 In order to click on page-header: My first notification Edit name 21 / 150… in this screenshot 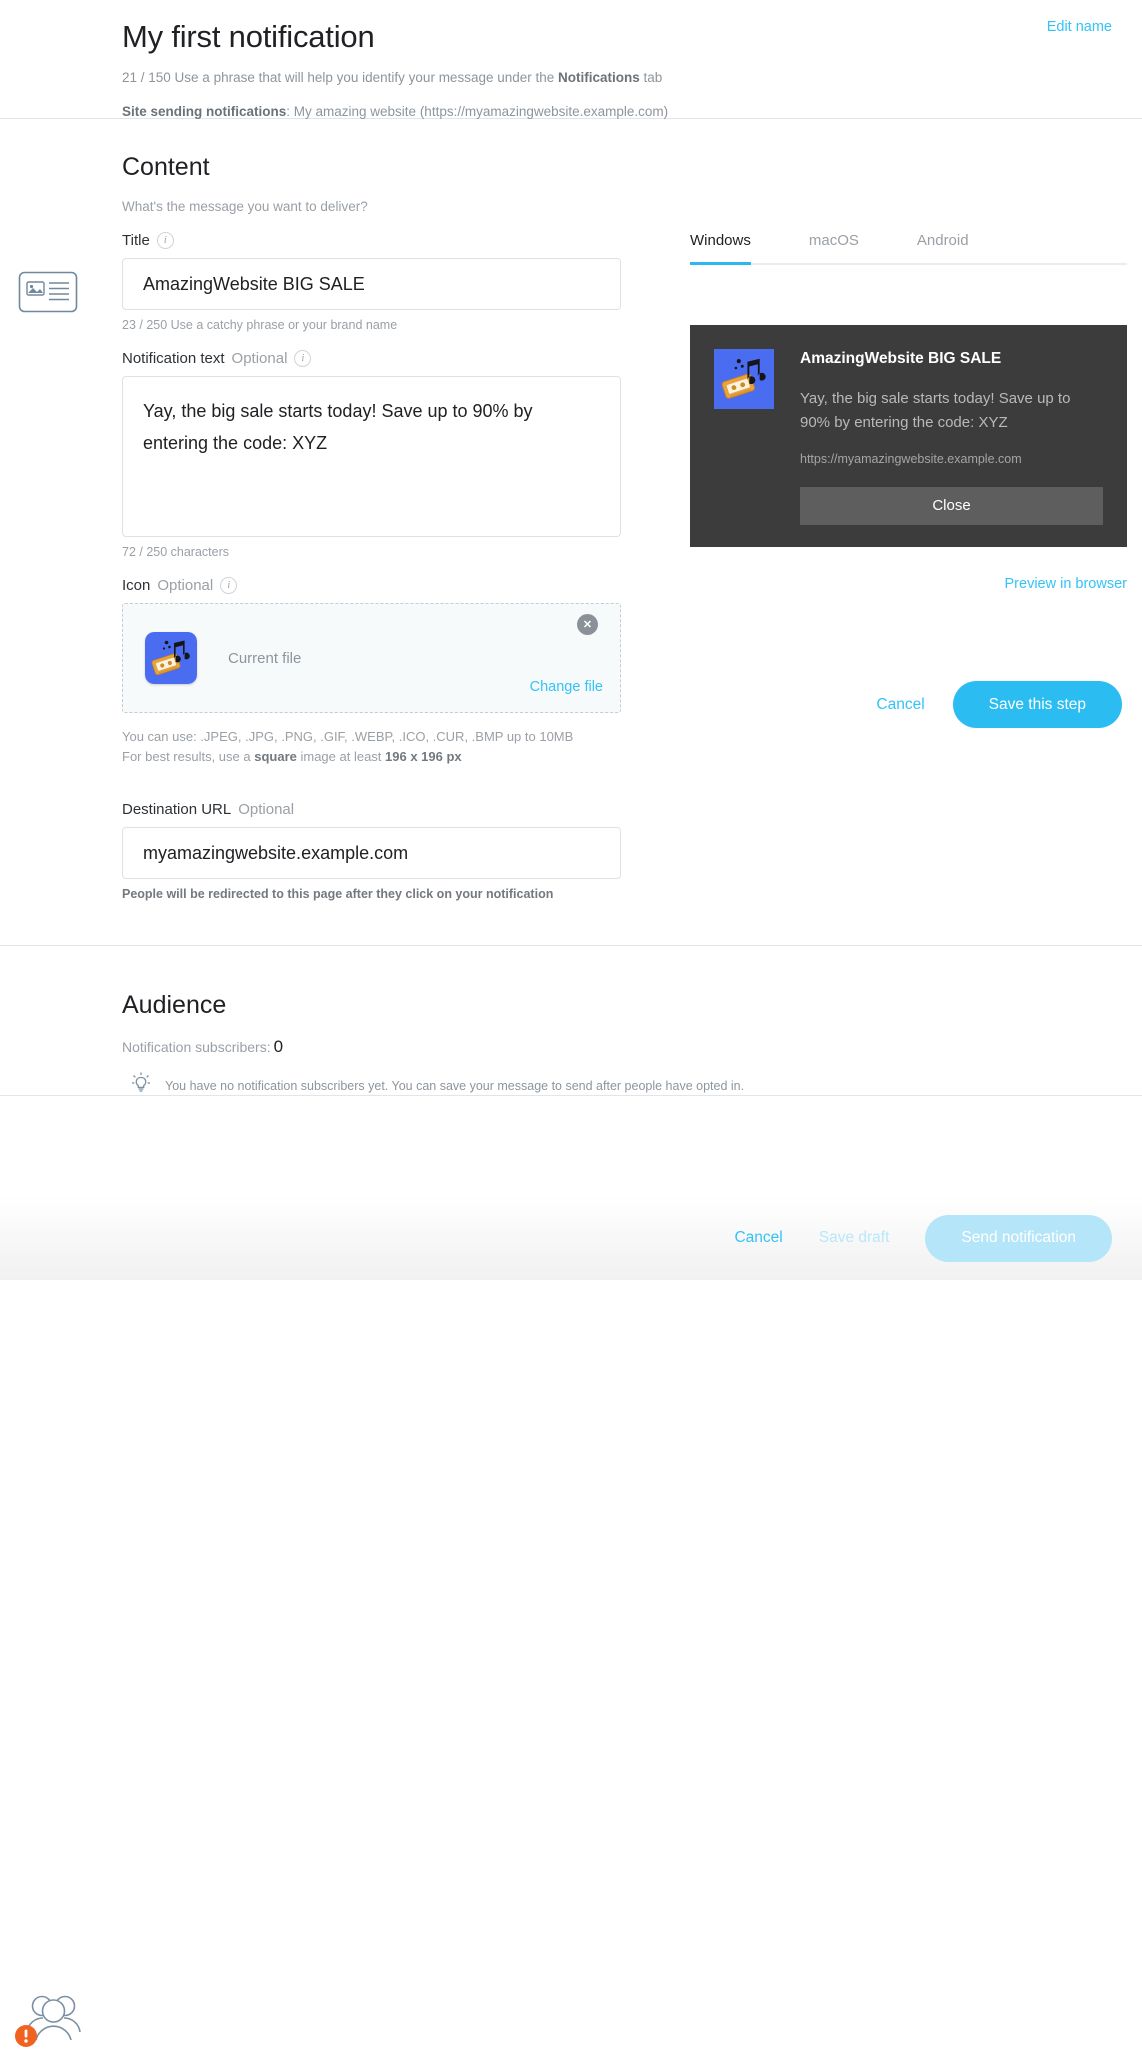, I will do `click(571, 59)`.